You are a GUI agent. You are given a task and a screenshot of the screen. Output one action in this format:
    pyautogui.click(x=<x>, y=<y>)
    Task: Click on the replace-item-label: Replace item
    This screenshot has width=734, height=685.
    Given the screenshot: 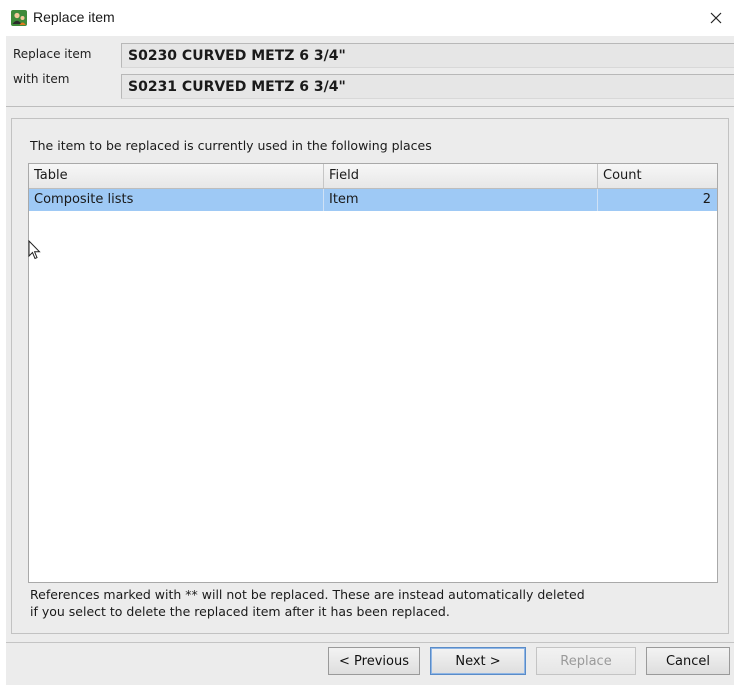 What is the action you would take?
    pyautogui.click(x=52, y=54)
    